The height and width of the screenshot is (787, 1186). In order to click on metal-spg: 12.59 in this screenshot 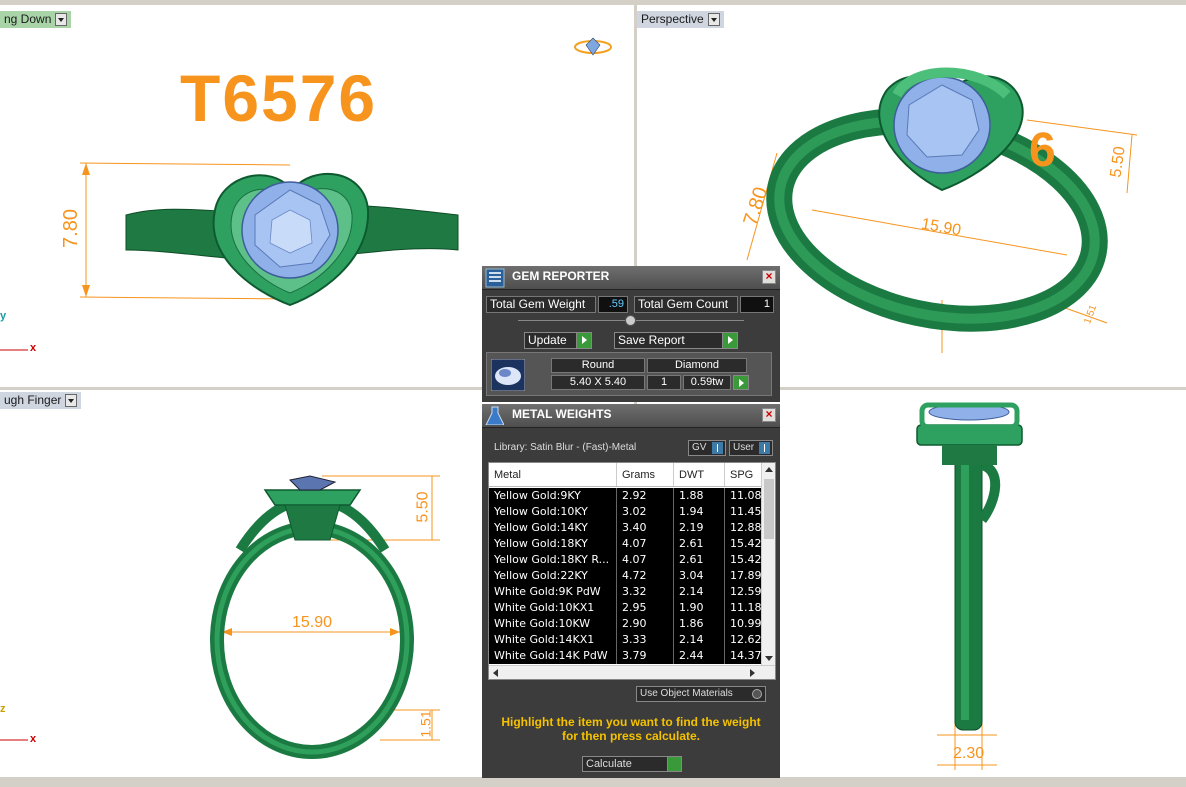, I will do `click(744, 592)`.